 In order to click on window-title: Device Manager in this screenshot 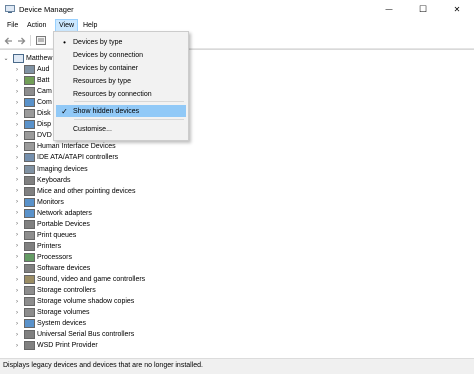, I will do `click(46, 9)`.